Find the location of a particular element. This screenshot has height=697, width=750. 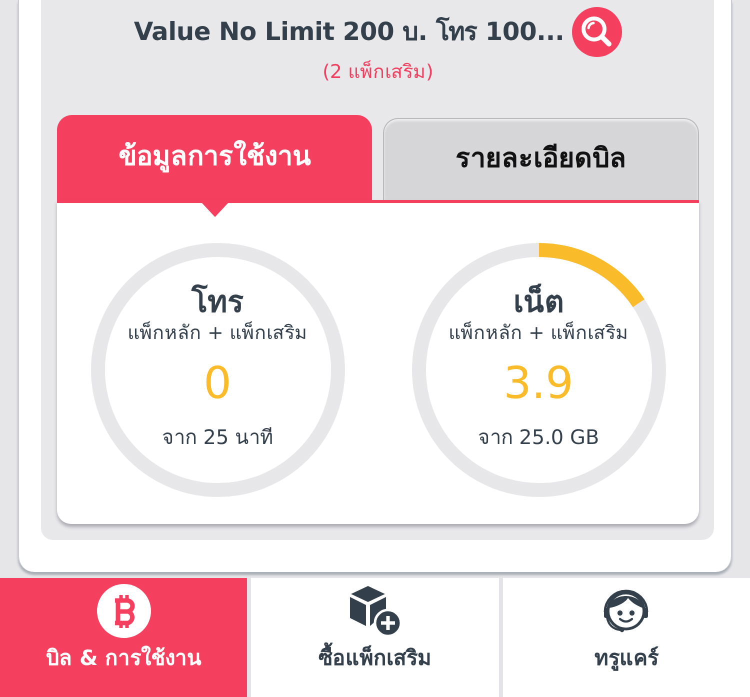

usage-total: จาก 25.0 GB is located at coordinates (539, 438).